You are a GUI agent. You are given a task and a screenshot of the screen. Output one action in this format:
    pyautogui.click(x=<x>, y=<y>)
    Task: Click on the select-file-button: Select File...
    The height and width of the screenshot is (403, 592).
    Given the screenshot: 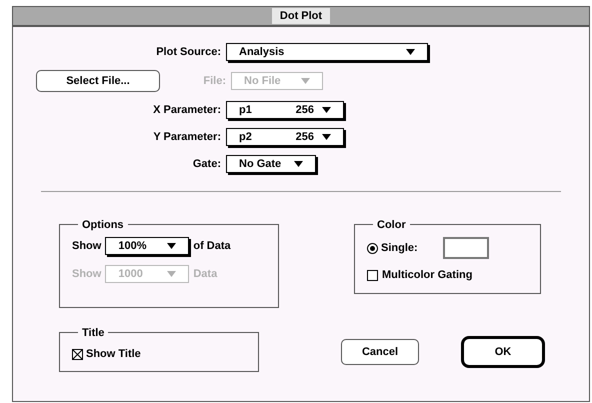 What is the action you would take?
    pyautogui.click(x=98, y=81)
    